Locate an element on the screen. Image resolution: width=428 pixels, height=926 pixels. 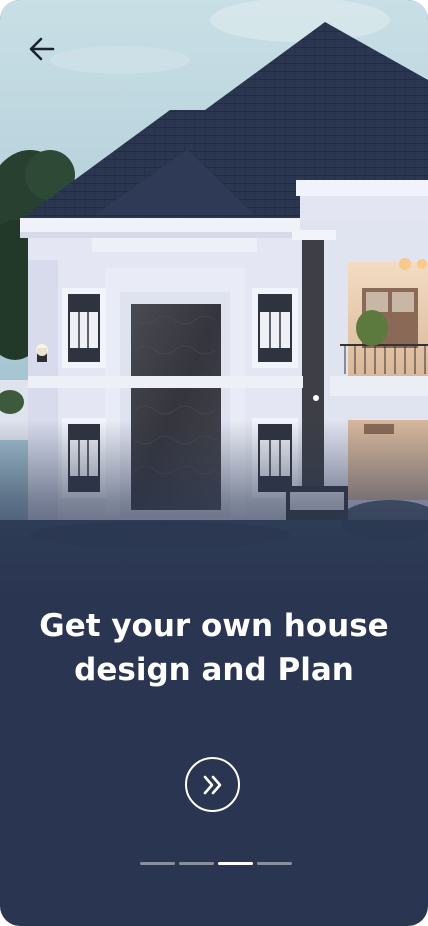
back-button is located at coordinates (41, 49).